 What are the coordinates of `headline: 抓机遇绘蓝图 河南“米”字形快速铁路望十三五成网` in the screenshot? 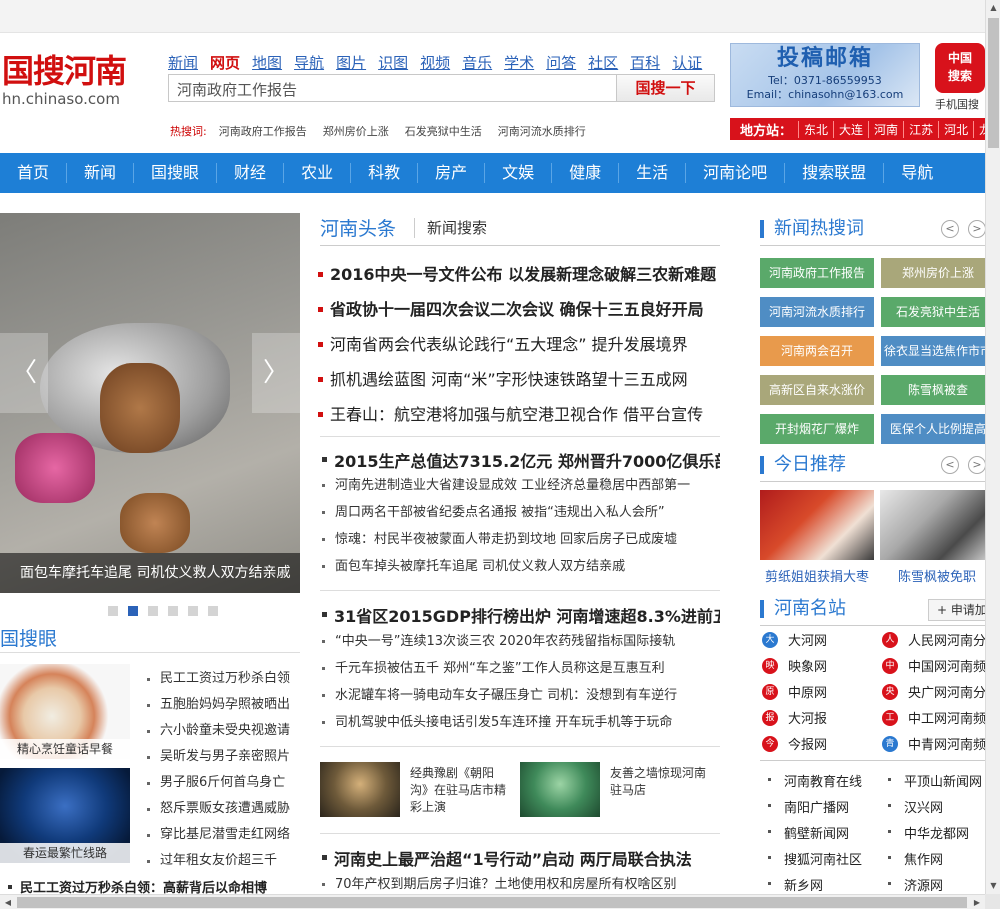 It's located at (519, 379).